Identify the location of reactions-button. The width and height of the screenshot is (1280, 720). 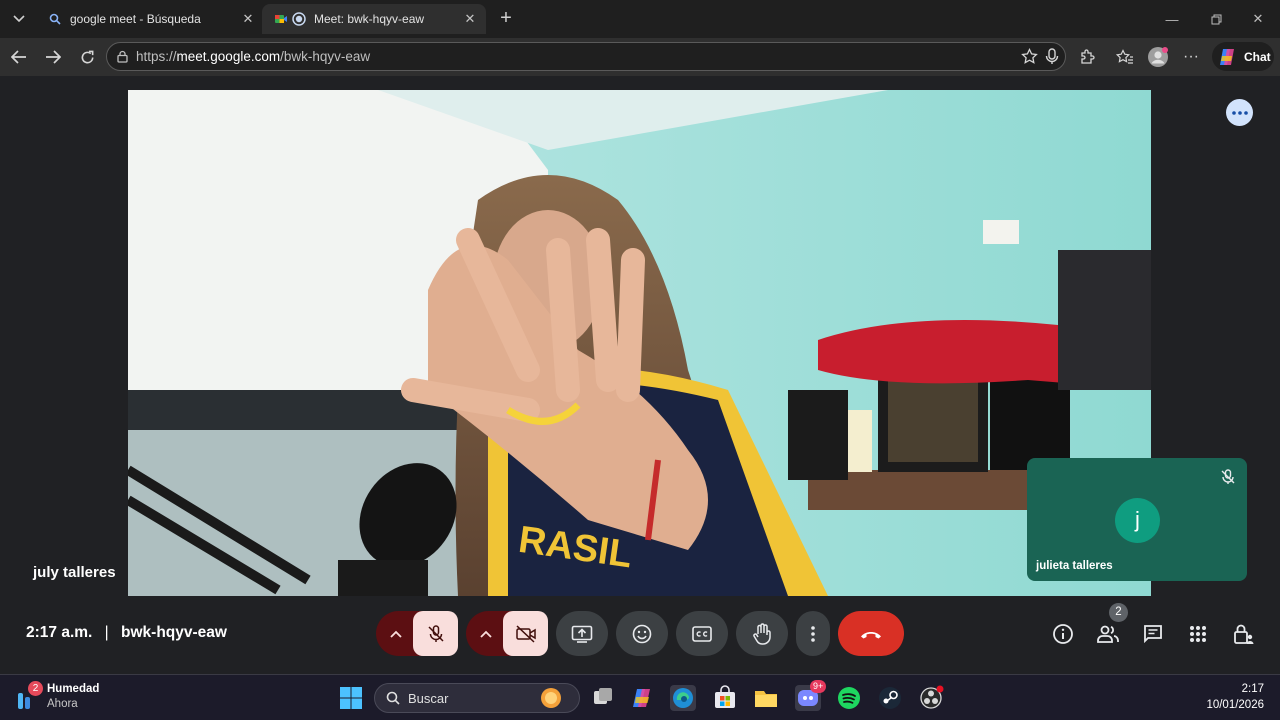
(642, 633).